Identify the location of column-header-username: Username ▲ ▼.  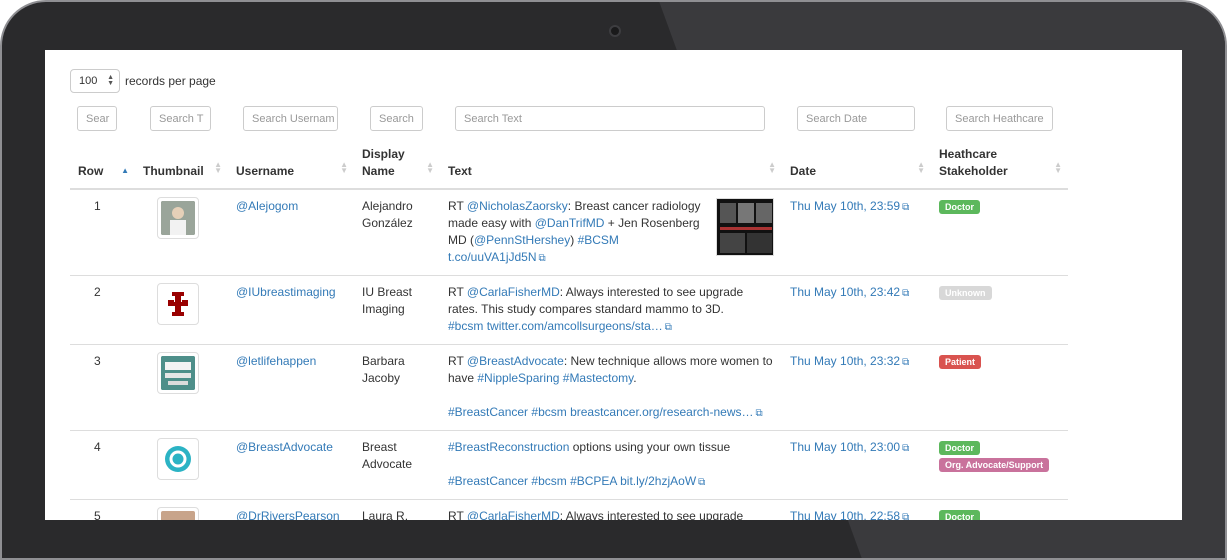
(291, 165).